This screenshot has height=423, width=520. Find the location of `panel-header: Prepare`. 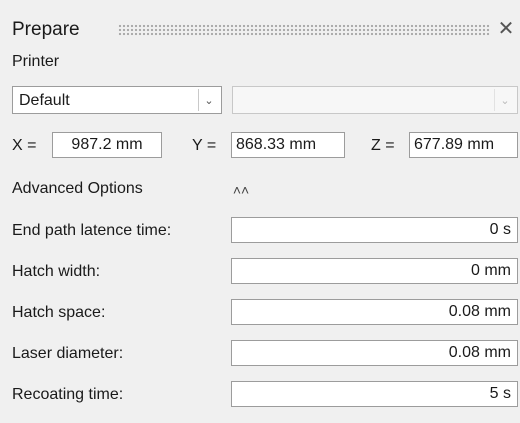

panel-header: Prepare is located at coordinates (46, 30).